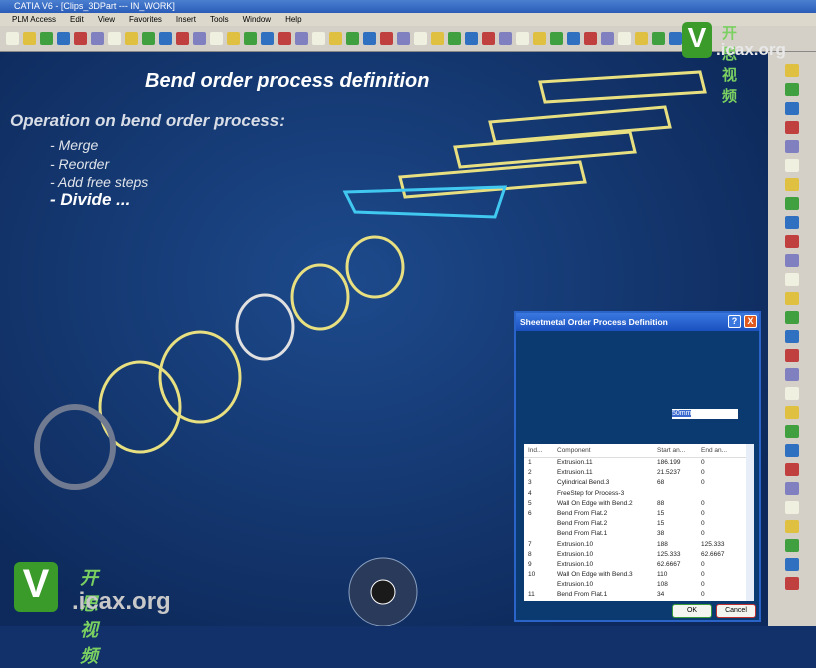 Image resolution: width=816 pixels, height=668 pixels. I want to click on menu-item: Edit, so click(77, 19).